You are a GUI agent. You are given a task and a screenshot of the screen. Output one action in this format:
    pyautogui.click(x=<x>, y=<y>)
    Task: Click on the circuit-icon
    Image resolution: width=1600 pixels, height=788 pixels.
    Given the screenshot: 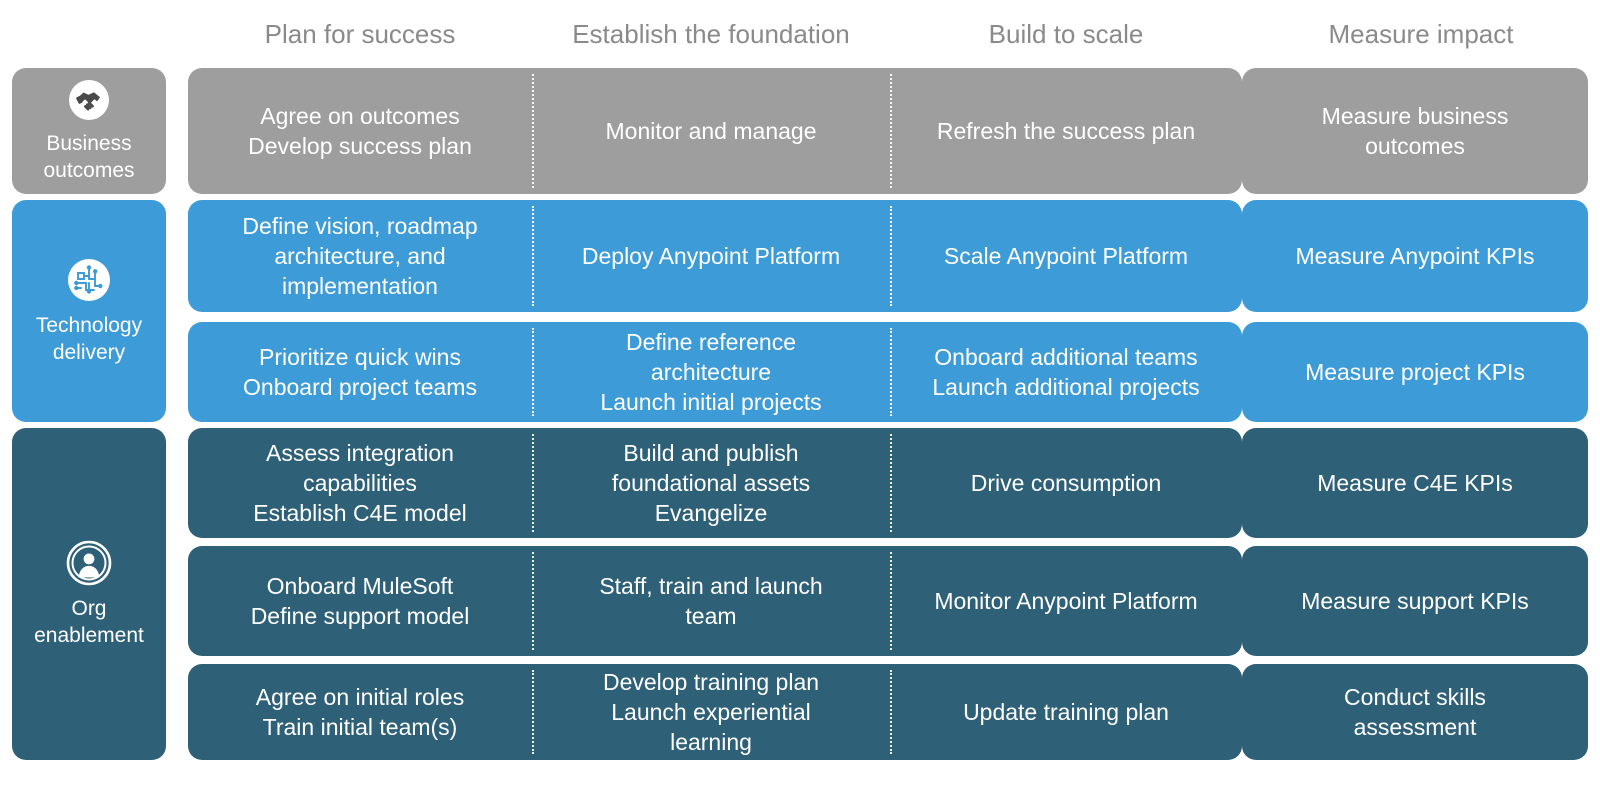 What is the action you would take?
    pyautogui.click(x=89, y=280)
    